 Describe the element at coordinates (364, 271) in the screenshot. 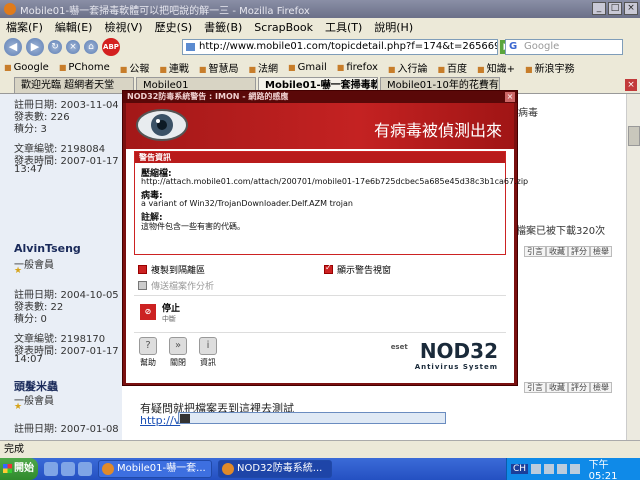

I see `show-window-label: 顯示警告視窗` at that location.